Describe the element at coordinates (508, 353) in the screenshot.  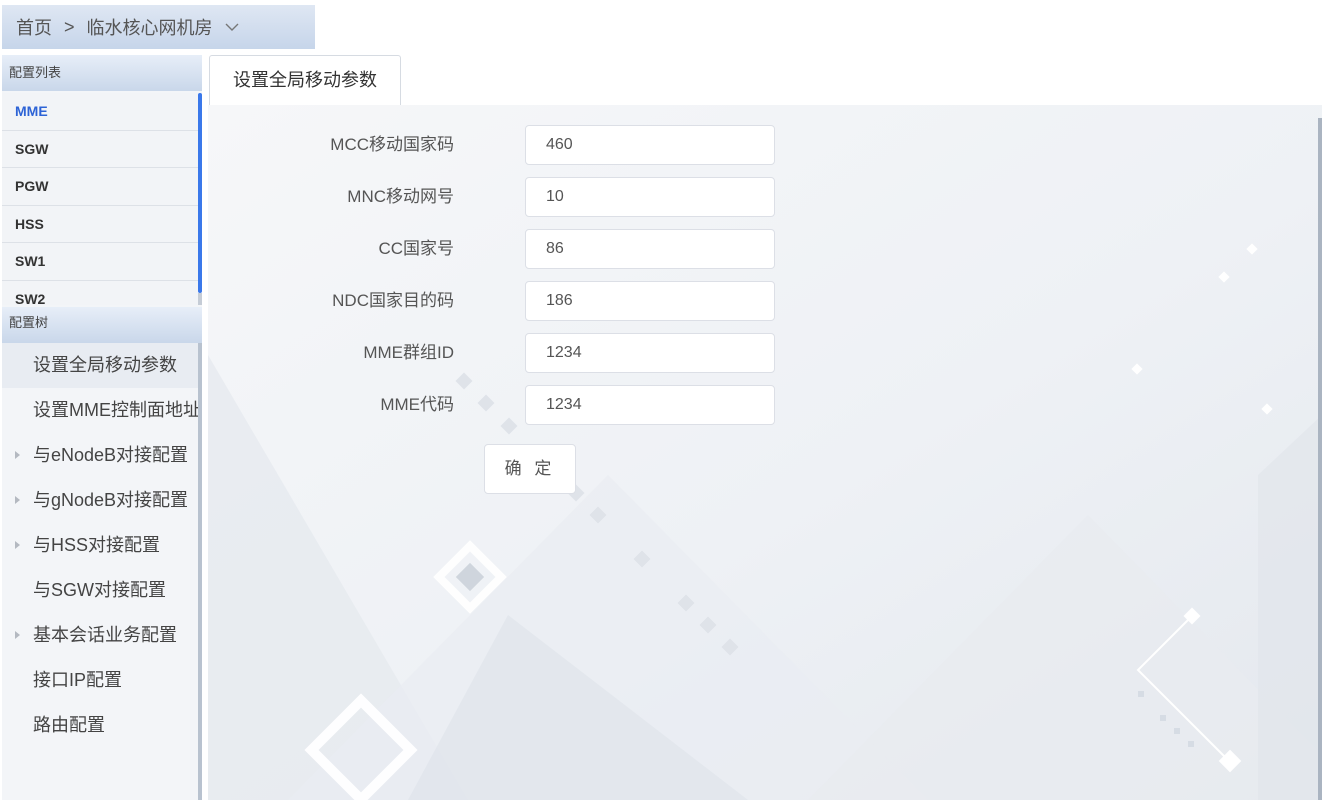
I see `form-row: MME群组ID 1234` at that location.